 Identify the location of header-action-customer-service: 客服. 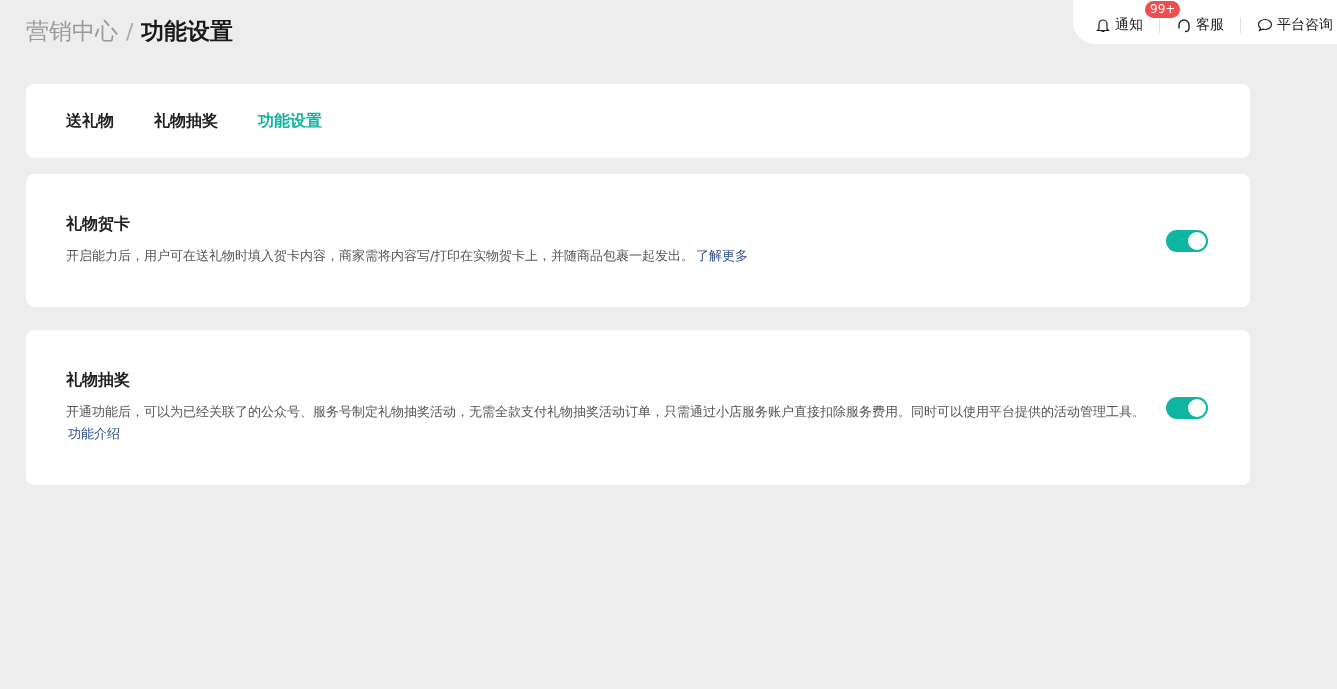
(1200, 25).